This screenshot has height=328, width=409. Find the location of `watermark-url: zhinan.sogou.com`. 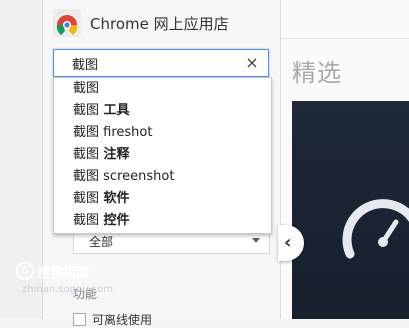

watermark-url: zhinan.sogou.com is located at coordinates (68, 289).